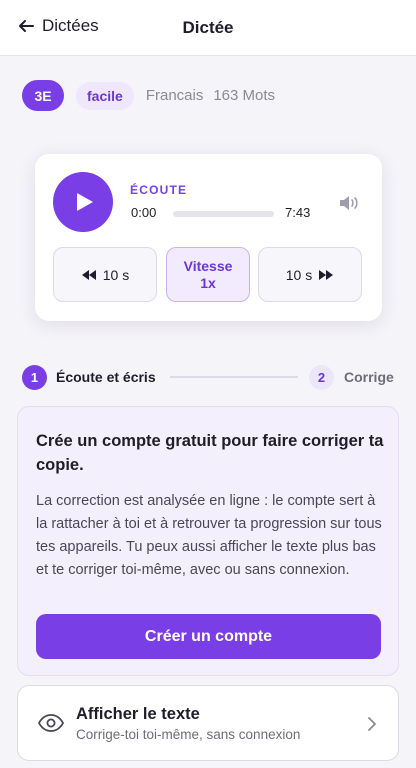 This screenshot has width=416, height=768. I want to click on page-title: Dictée, so click(208, 27).